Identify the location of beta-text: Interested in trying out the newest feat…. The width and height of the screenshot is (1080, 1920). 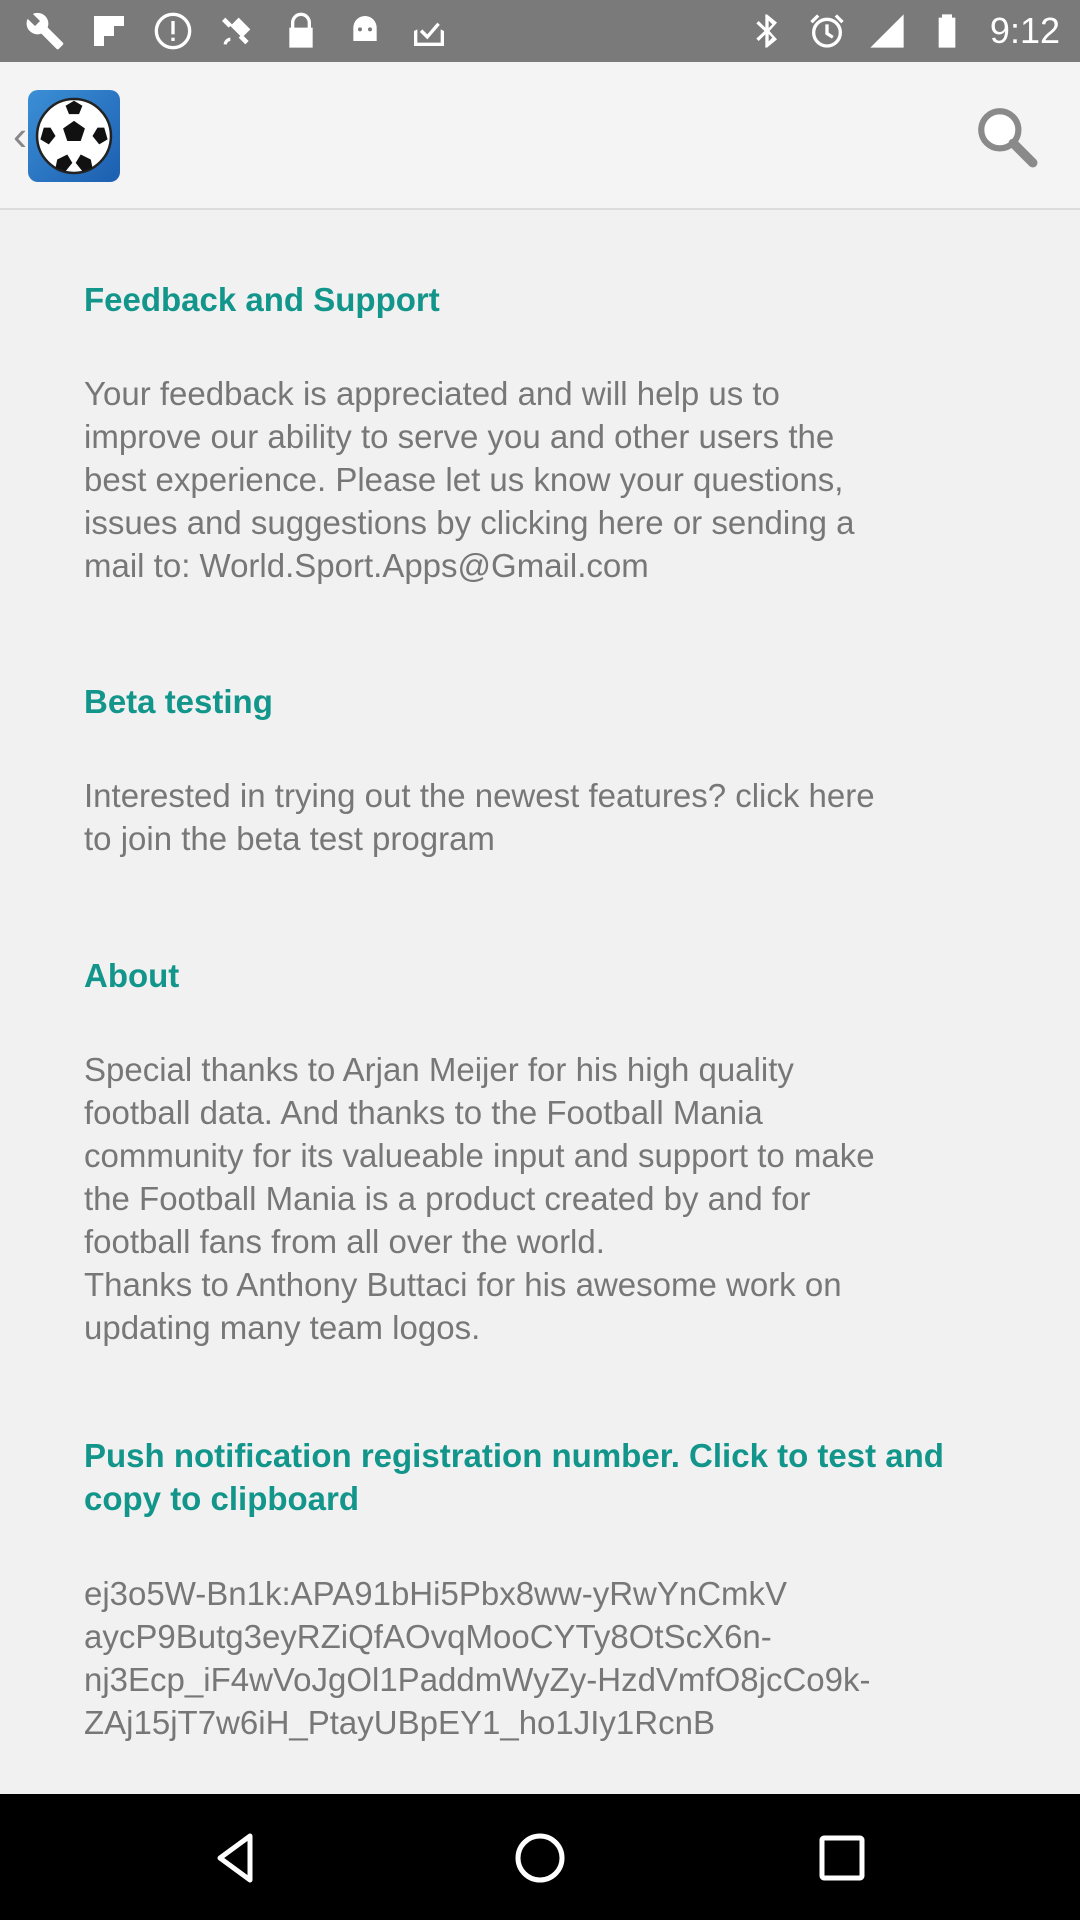
(539, 817).